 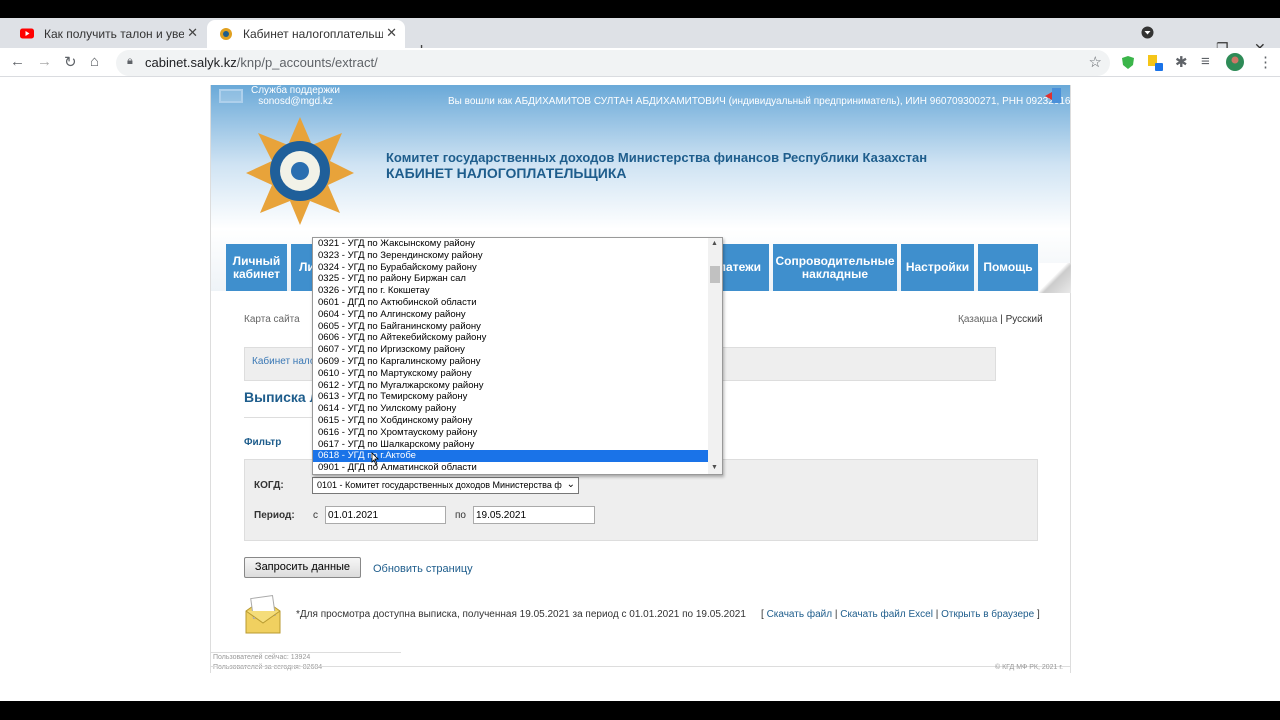 What do you see at coordinates (256, 273) in the screenshot?
I see `nav-label: кабинет` at bounding box center [256, 273].